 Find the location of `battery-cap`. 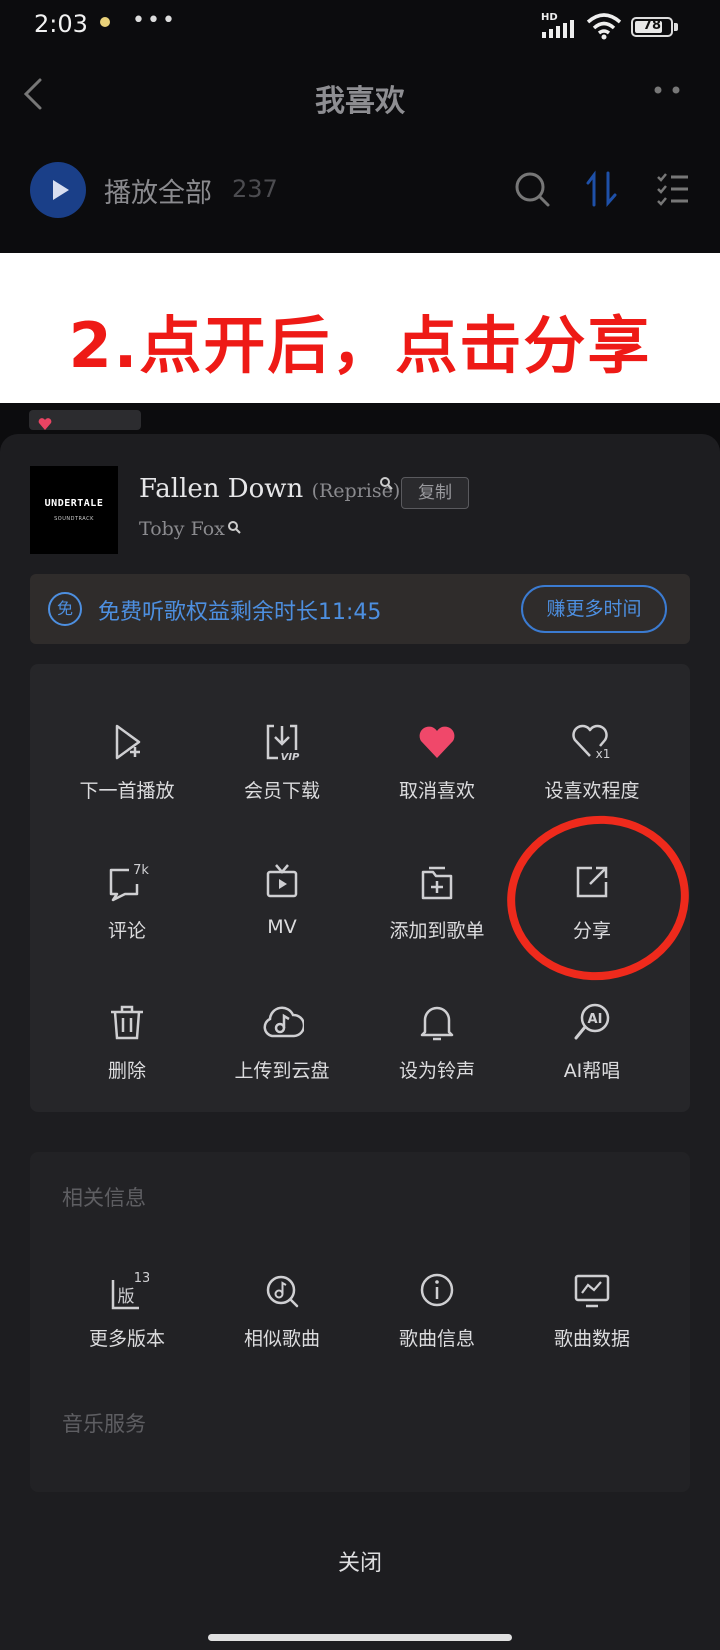

battery-cap is located at coordinates (676, 27).